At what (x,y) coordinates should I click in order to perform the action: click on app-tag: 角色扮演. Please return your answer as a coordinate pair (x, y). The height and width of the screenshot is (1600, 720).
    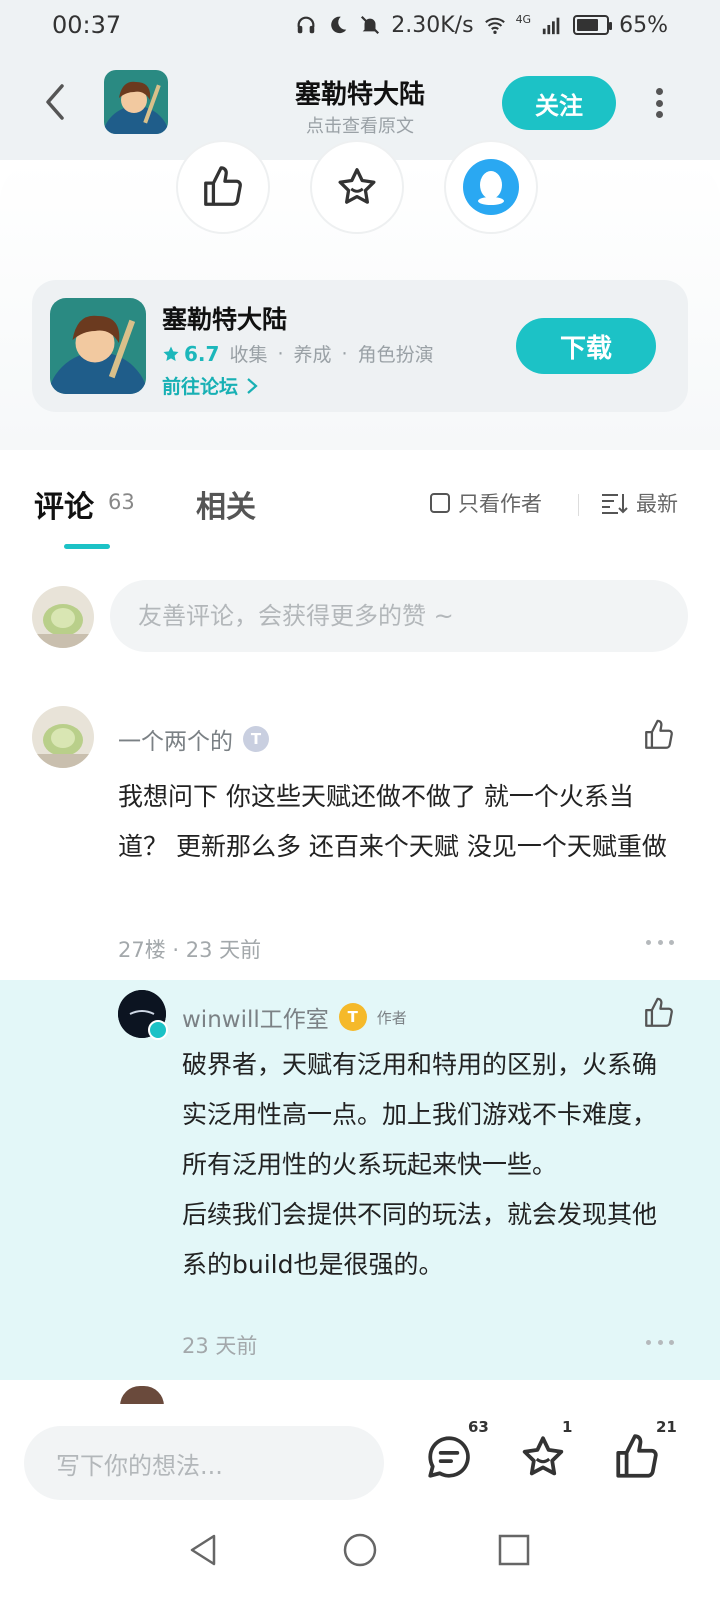
    Looking at the image, I should click on (395, 355).